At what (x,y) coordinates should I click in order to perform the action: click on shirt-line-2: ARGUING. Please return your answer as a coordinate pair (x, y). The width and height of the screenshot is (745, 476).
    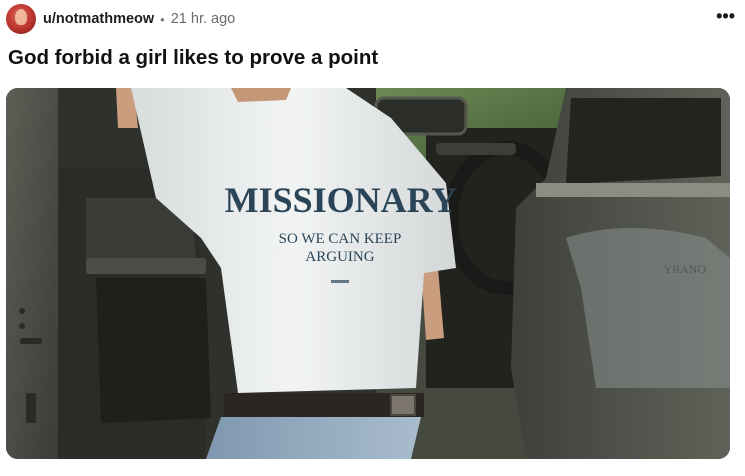
    Looking at the image, I should click on (339, 257).